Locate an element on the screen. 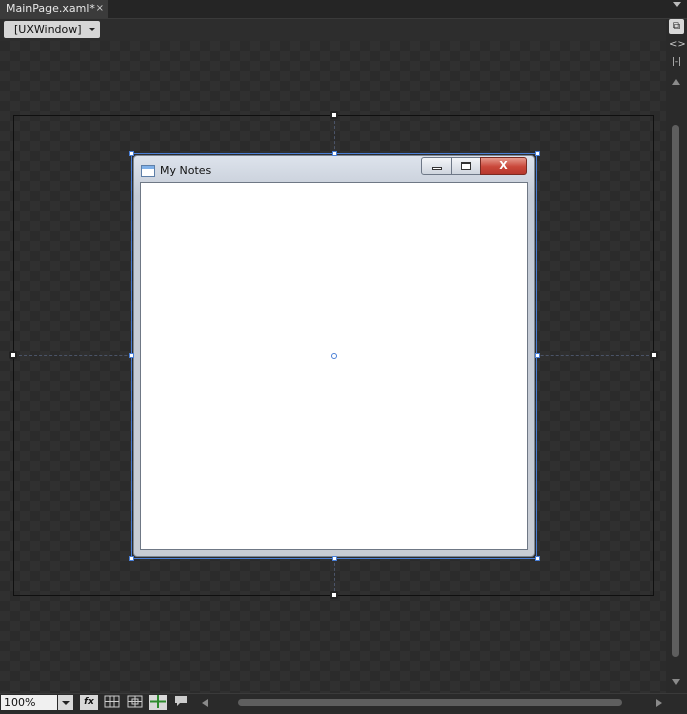 The height and width of the screenshot is (714, 687). tab-label: MainPage.xaml* is located at coordinates (50, 8).